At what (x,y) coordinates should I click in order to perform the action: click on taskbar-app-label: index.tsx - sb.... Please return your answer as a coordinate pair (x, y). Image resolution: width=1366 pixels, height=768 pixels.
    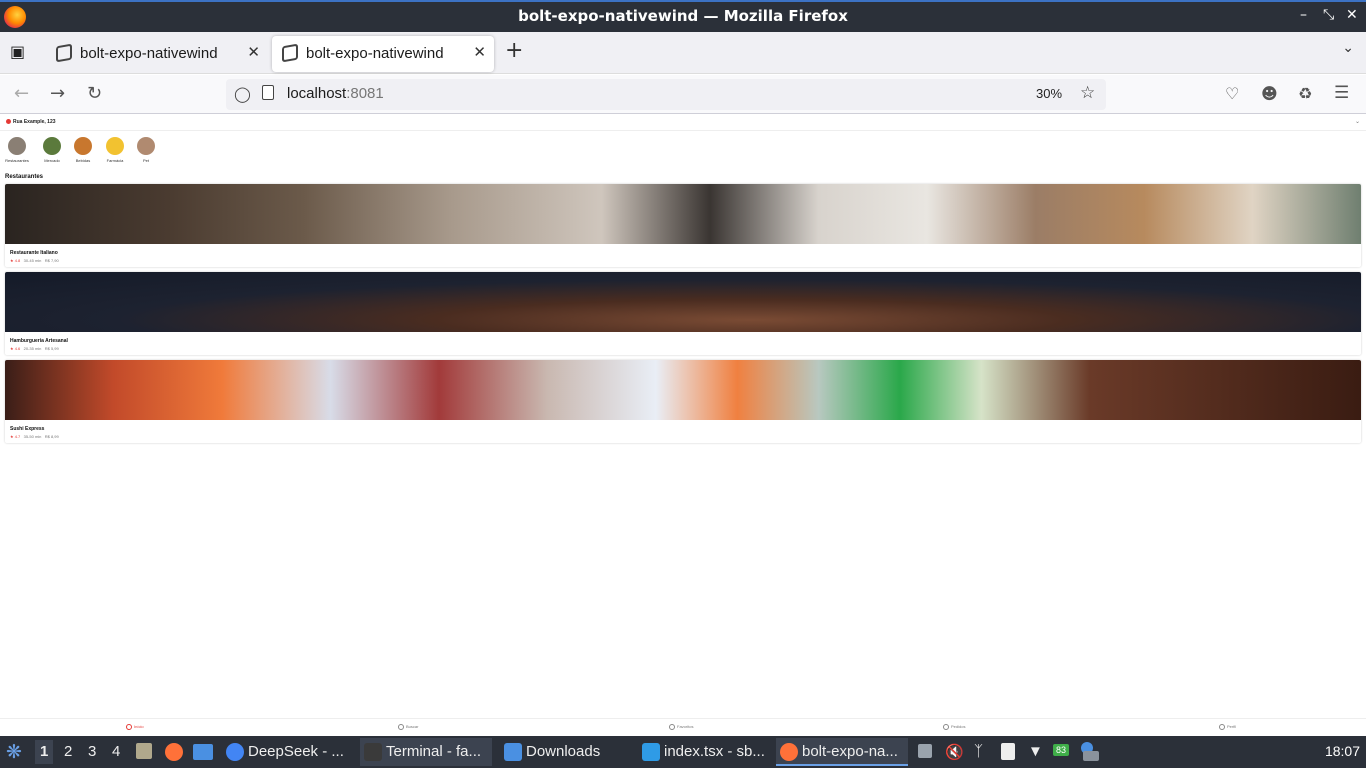
    Looking at the image, I should click on (714, 751).